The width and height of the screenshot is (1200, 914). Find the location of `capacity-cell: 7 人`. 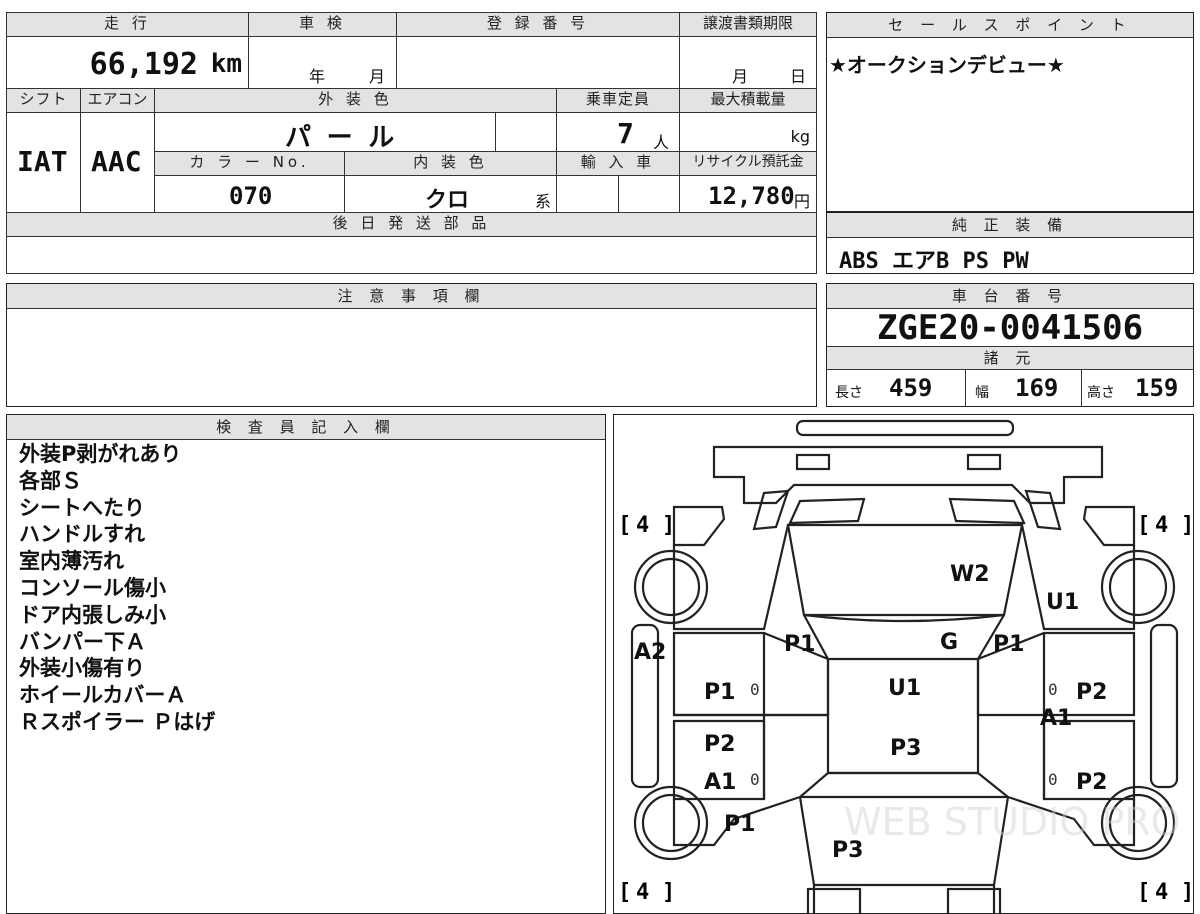

capacity-cell: 7 人 is located at coordinates (618, 132).